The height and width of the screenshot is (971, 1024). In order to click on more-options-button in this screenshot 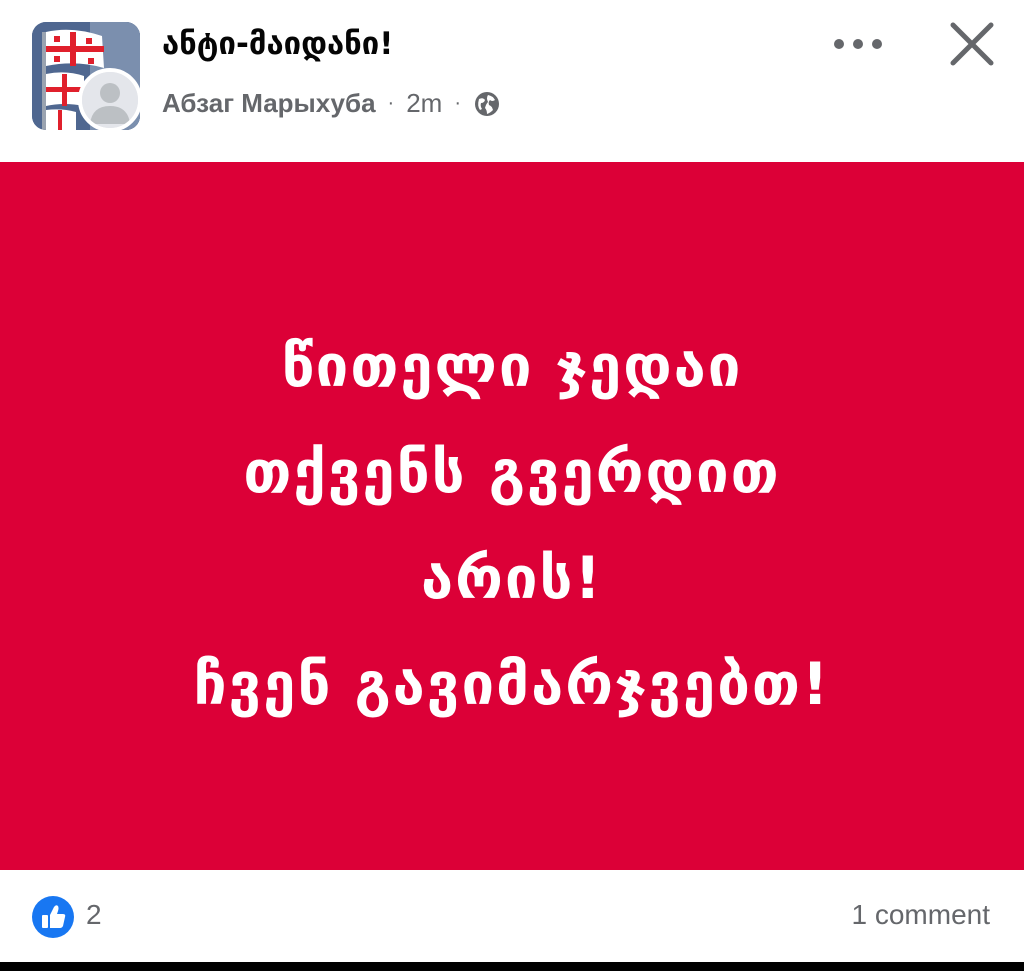, I will do `click(858, 44)`.